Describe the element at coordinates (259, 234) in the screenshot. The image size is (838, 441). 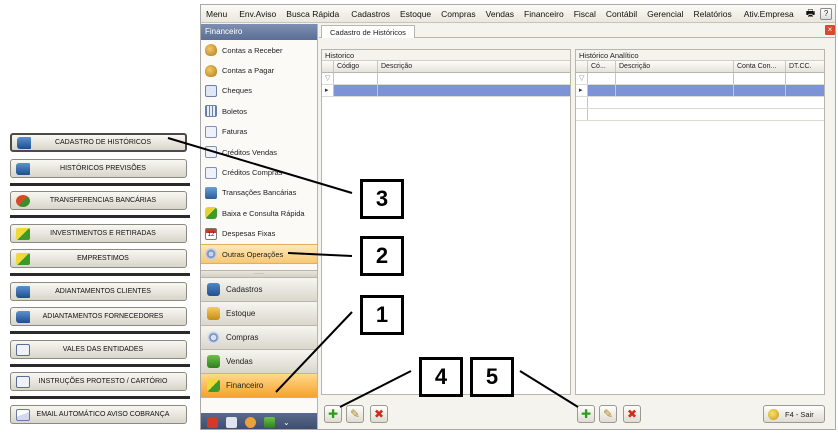
I see `sidebar-item-despesas-fixas: 12 Despesas Fixas` at that location.